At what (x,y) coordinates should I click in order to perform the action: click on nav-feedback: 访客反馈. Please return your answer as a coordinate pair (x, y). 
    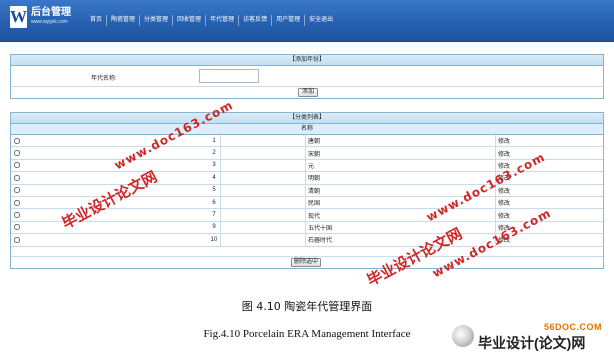
    Looking at the image, I should click on (256, 20).